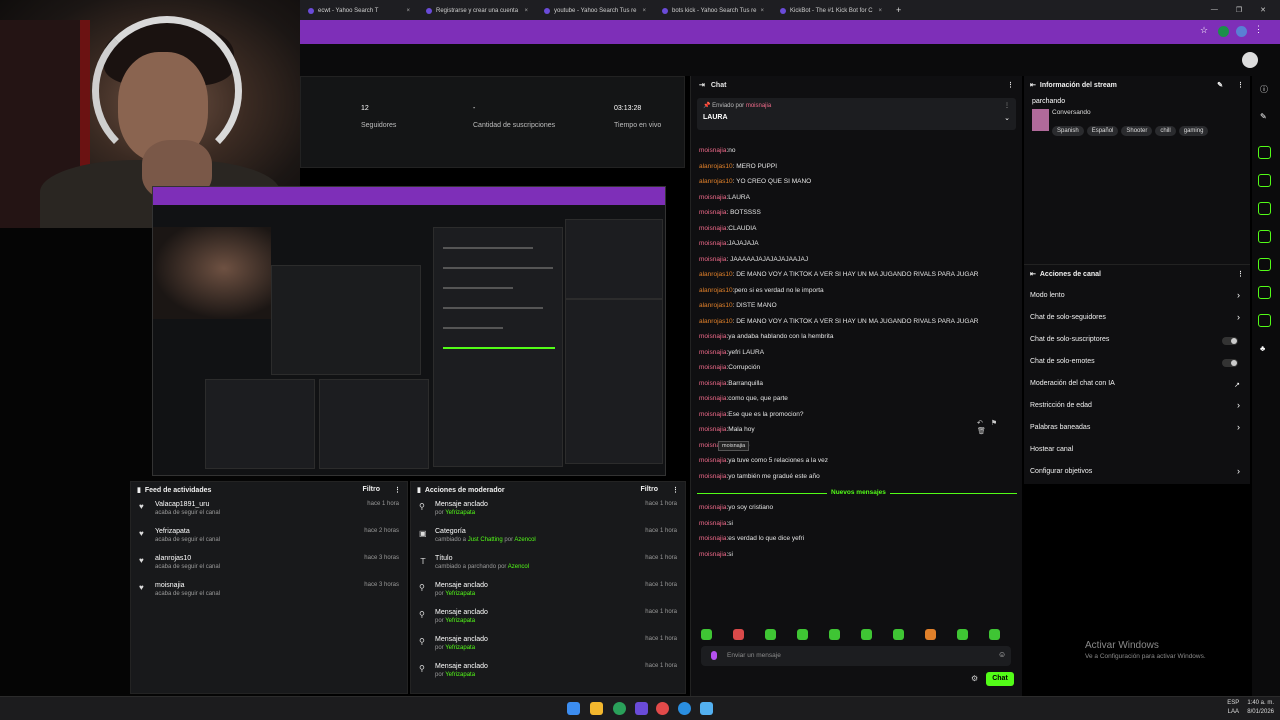 This screenshot has height=720, width=1280. I want to click on mod-action-target: Just Chatting, so click(485, 540).